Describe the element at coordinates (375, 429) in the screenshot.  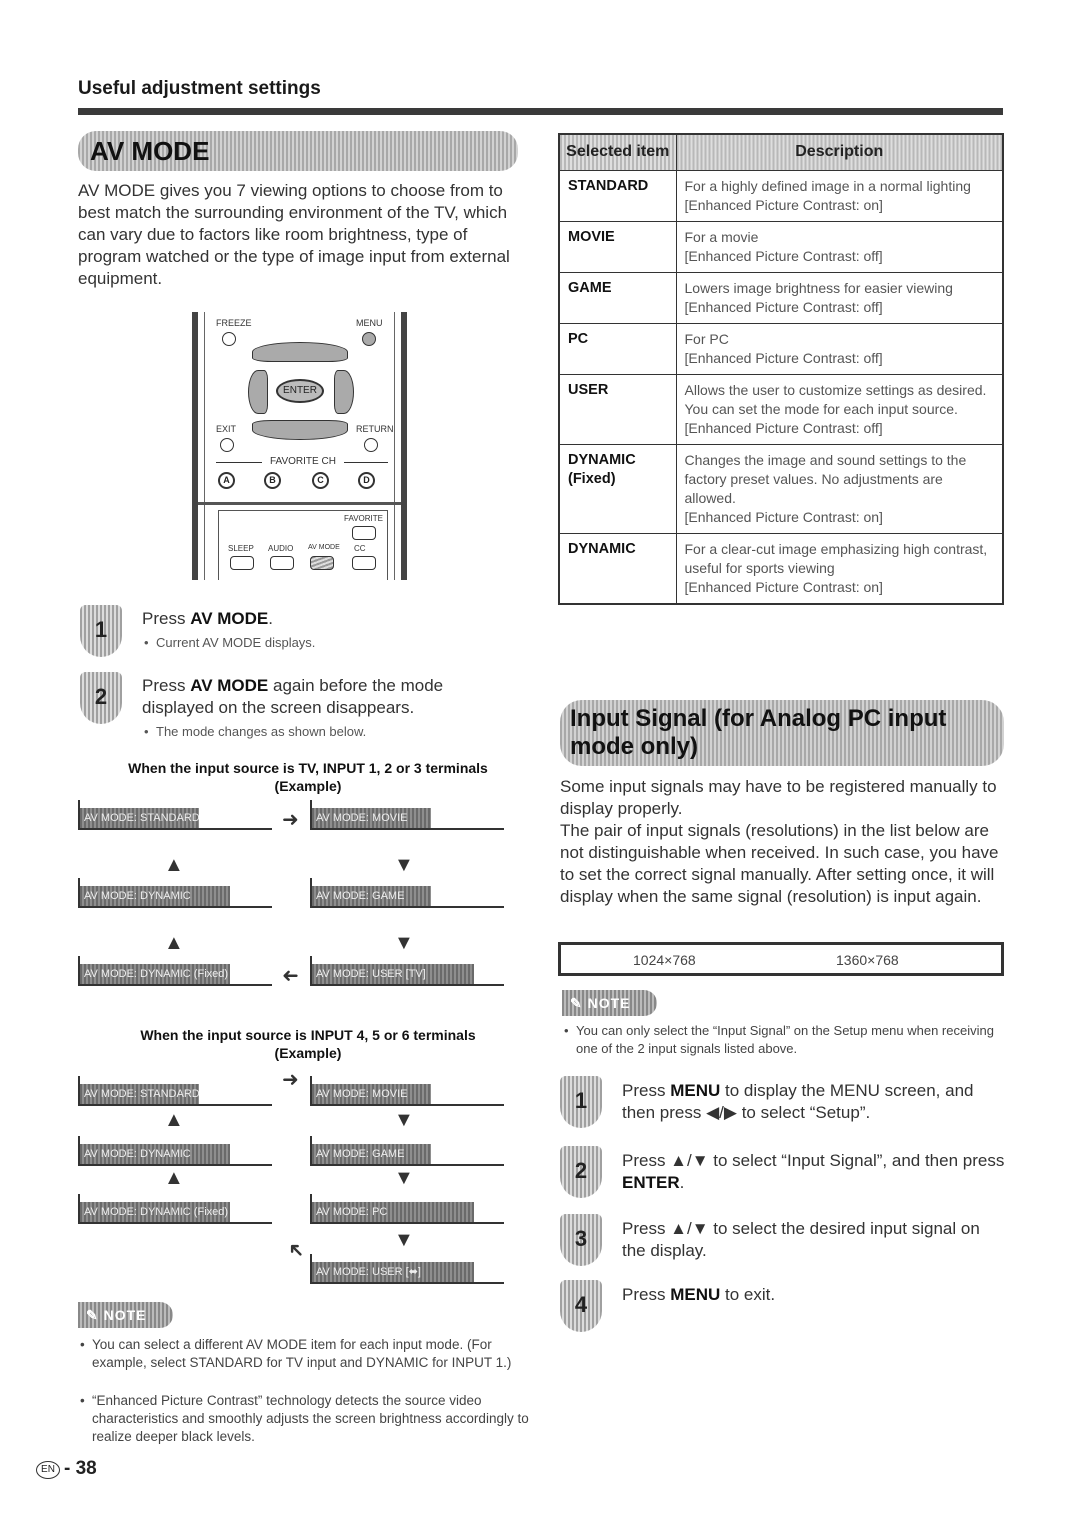
I see `return-label: RETURN` at that location.